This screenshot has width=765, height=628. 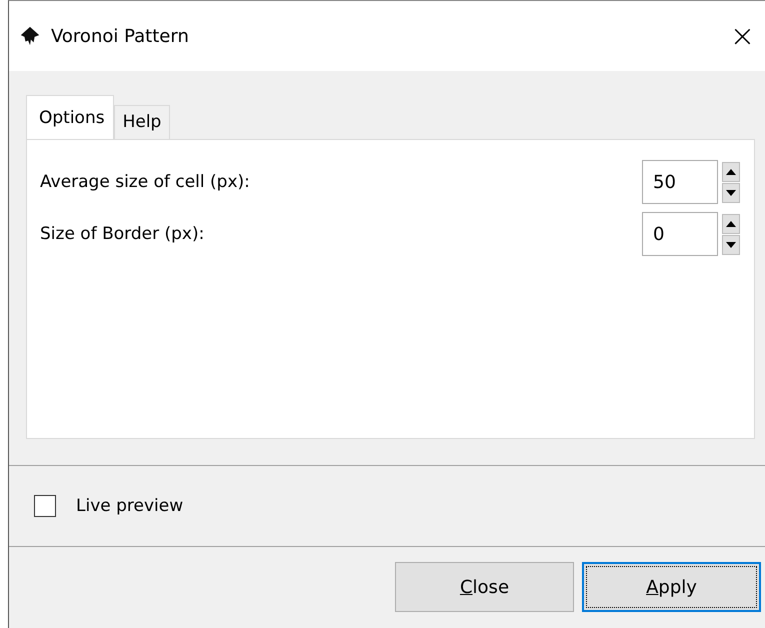 I want to click on field-label: Average size of cell (px):, so click(x=145, y=182).